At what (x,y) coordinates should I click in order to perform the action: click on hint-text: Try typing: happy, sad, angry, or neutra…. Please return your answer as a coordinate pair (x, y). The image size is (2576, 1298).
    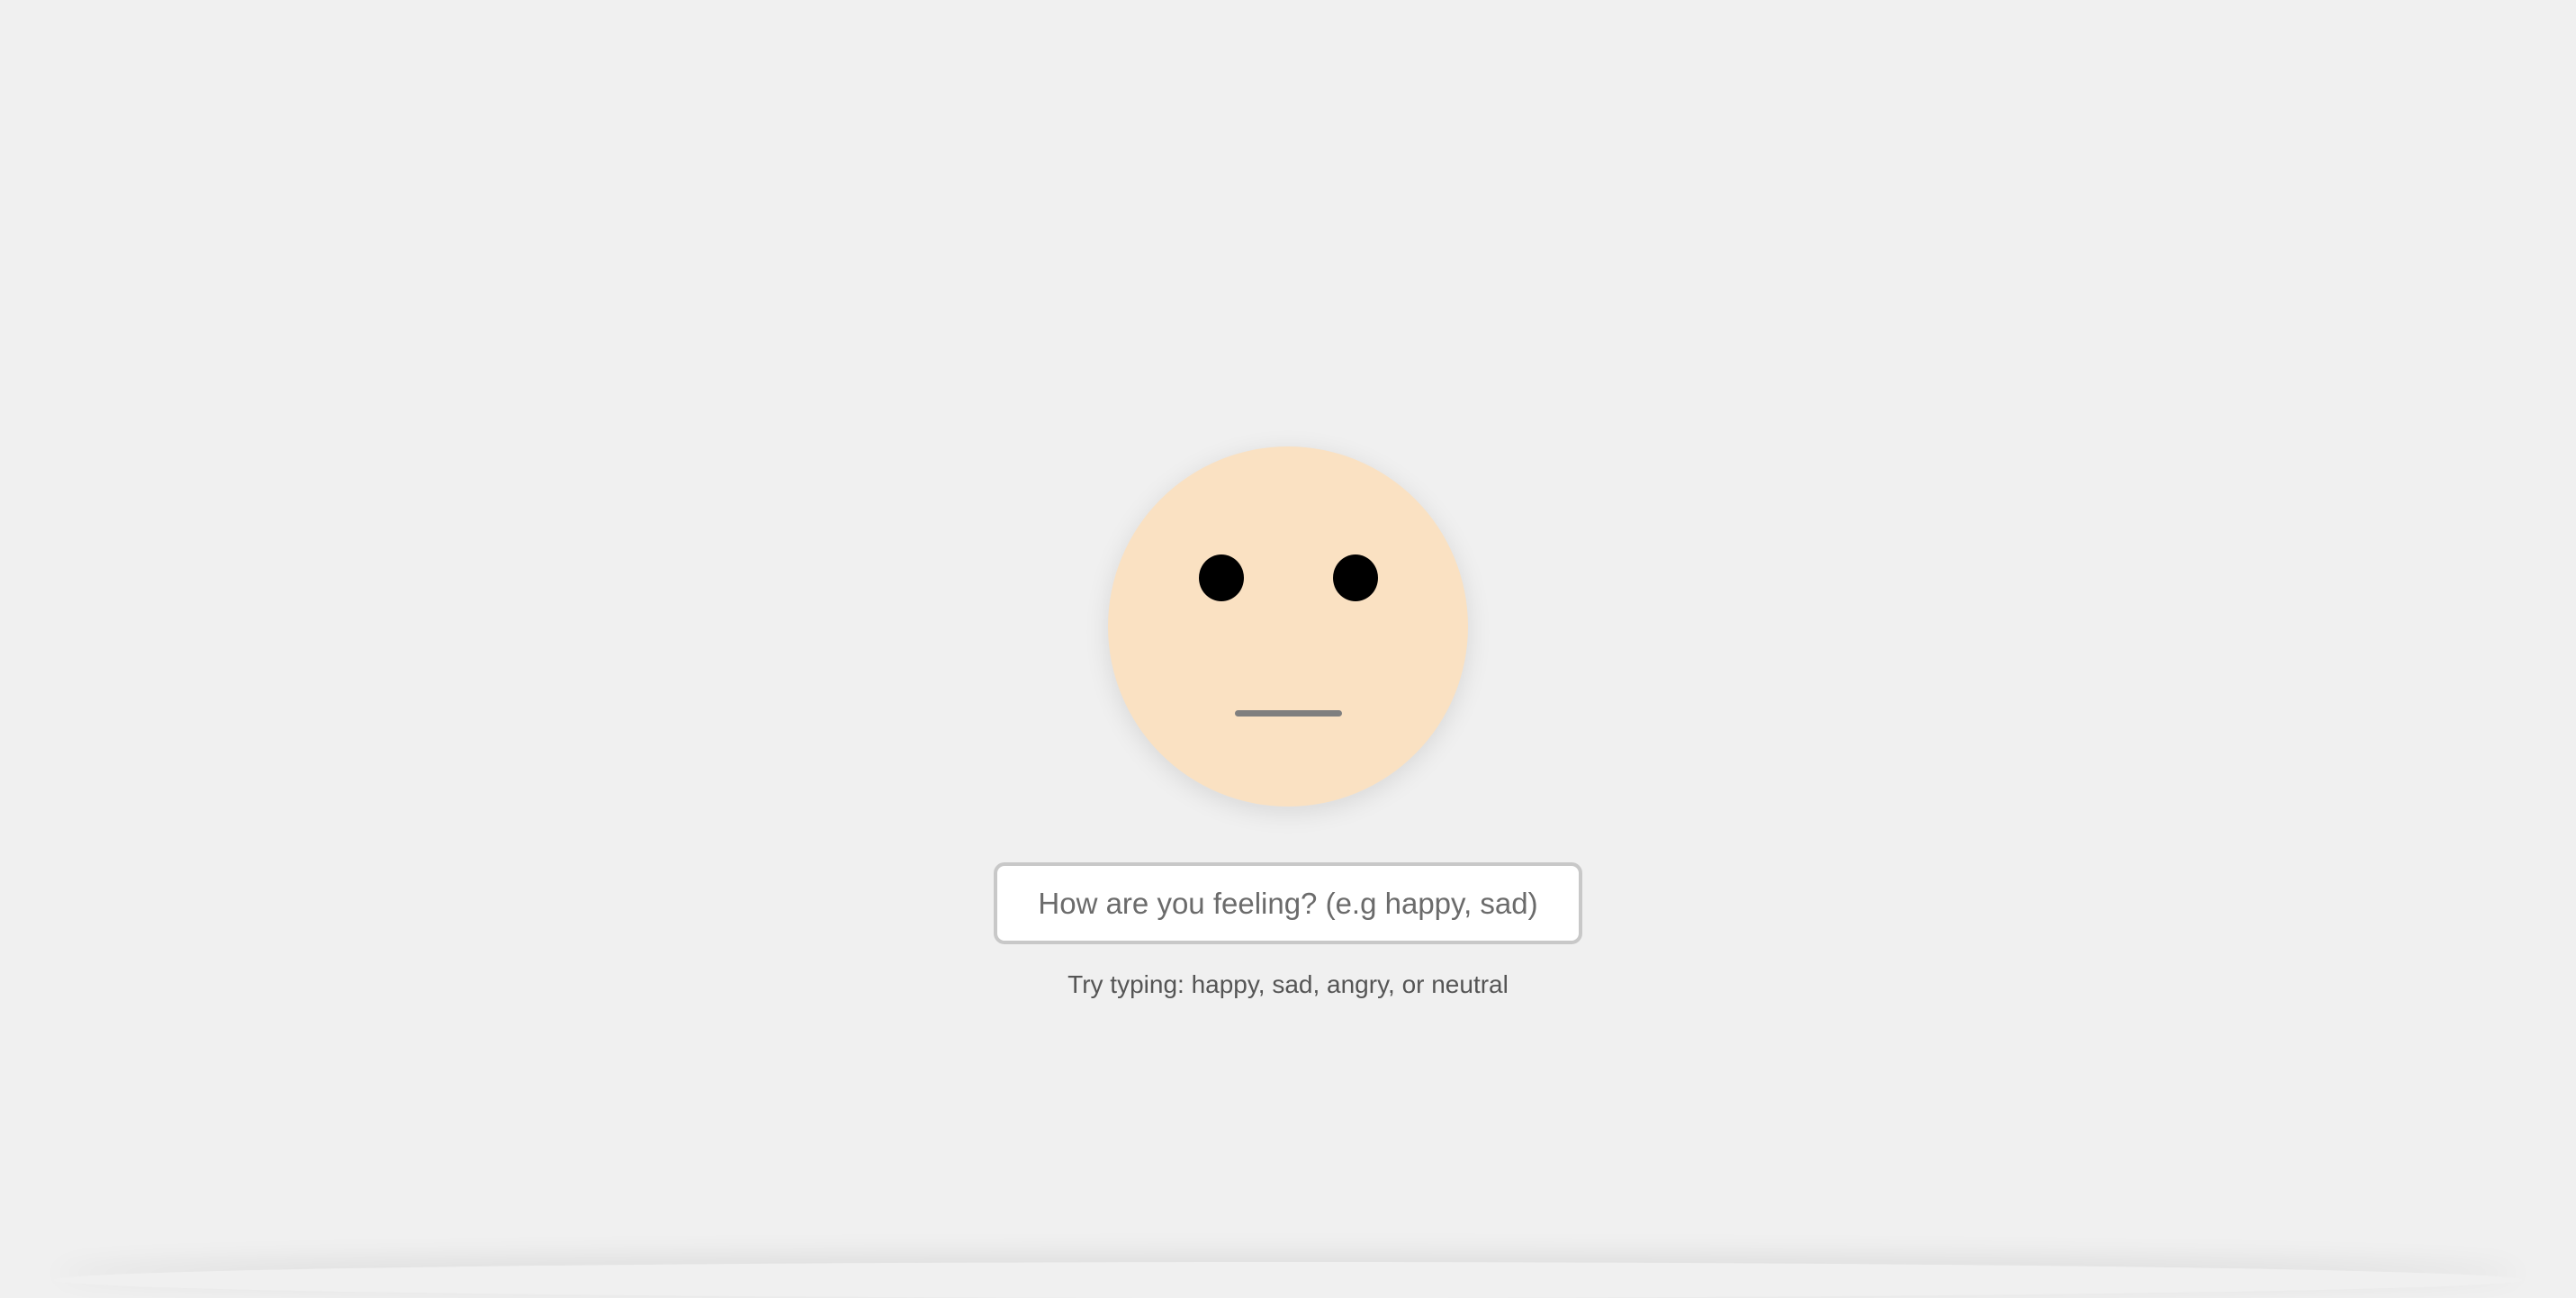
    Looking at the image, I should click on (1288, 984).